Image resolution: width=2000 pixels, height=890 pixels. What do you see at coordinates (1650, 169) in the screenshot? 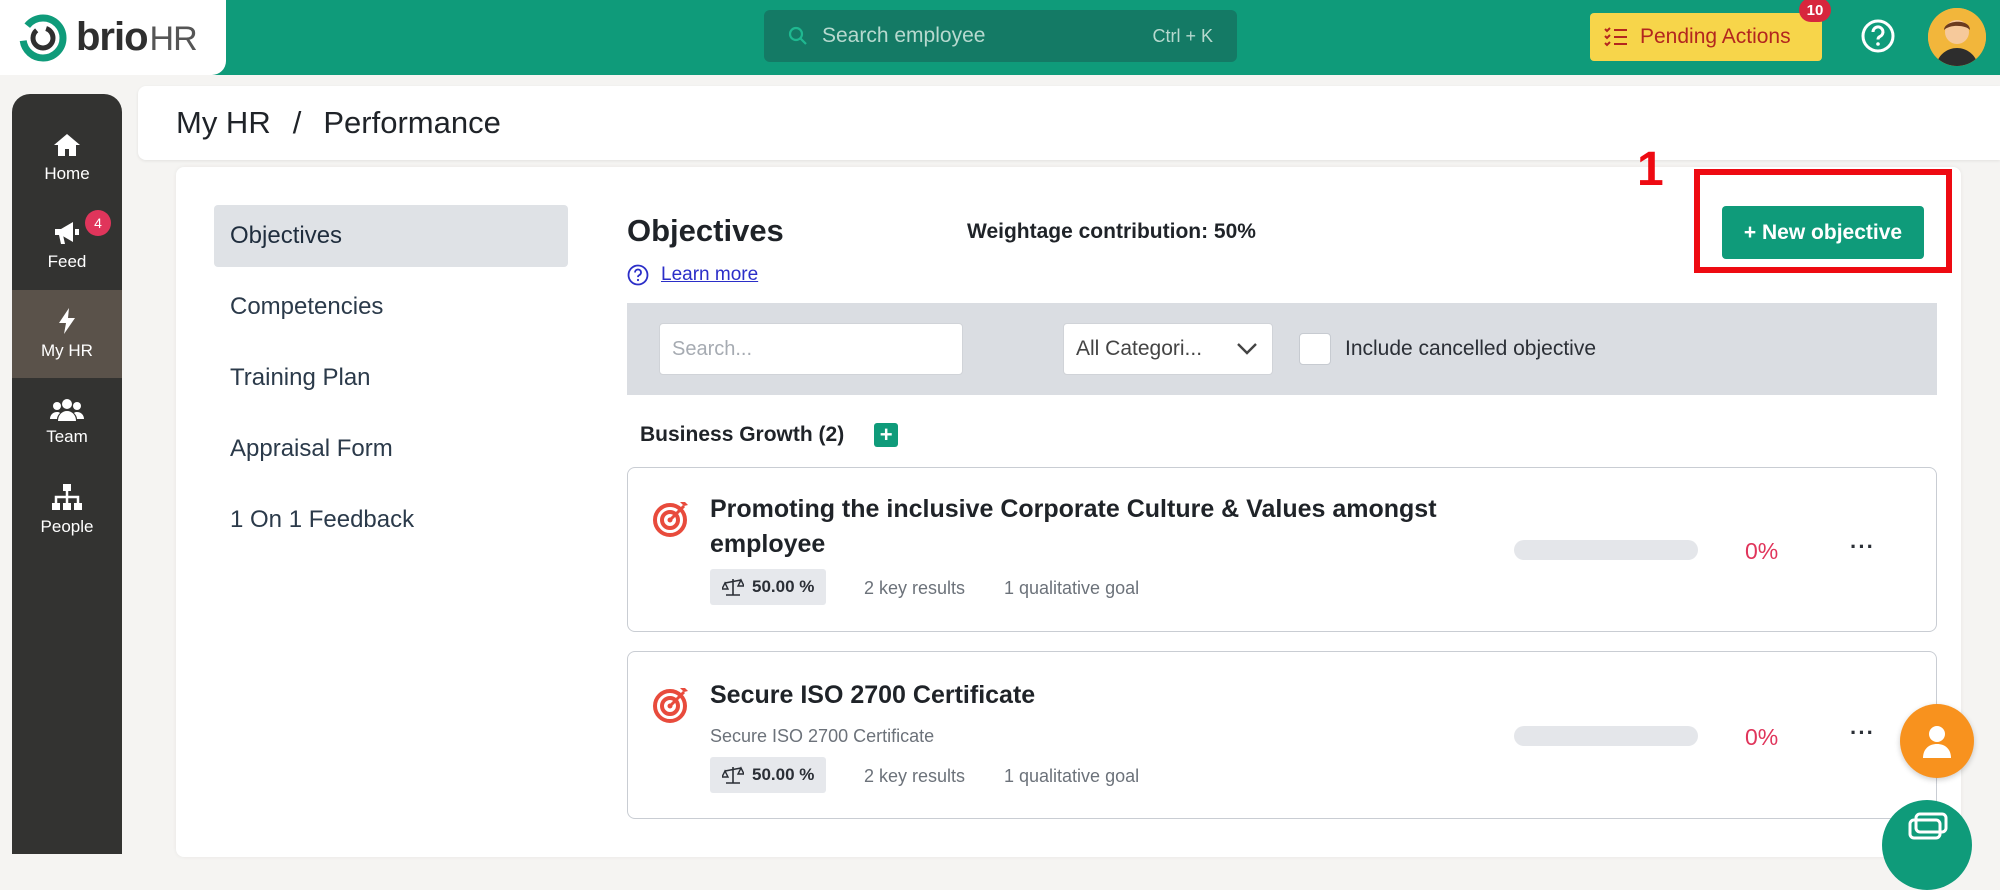
I see `annotation-step-number: 1` at bounding box center [1650, 169].